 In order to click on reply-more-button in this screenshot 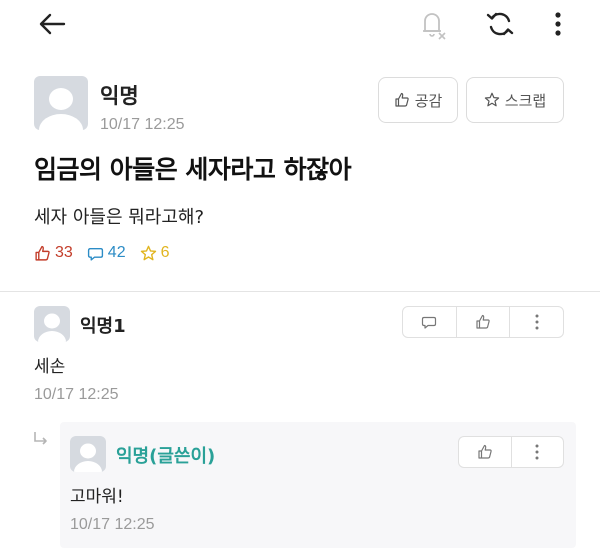, I will do `click(538, 452)`.